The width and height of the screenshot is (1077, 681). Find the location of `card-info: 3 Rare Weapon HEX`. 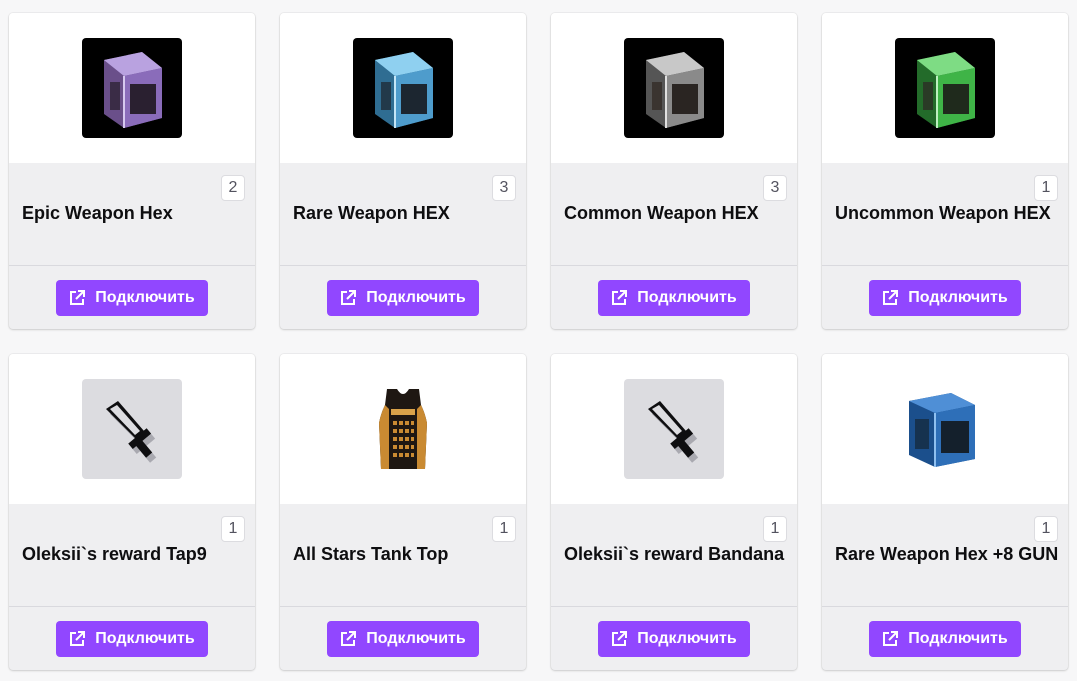

card-info: 3 Rare Weapon HEX is located at coordinates (403, 214).